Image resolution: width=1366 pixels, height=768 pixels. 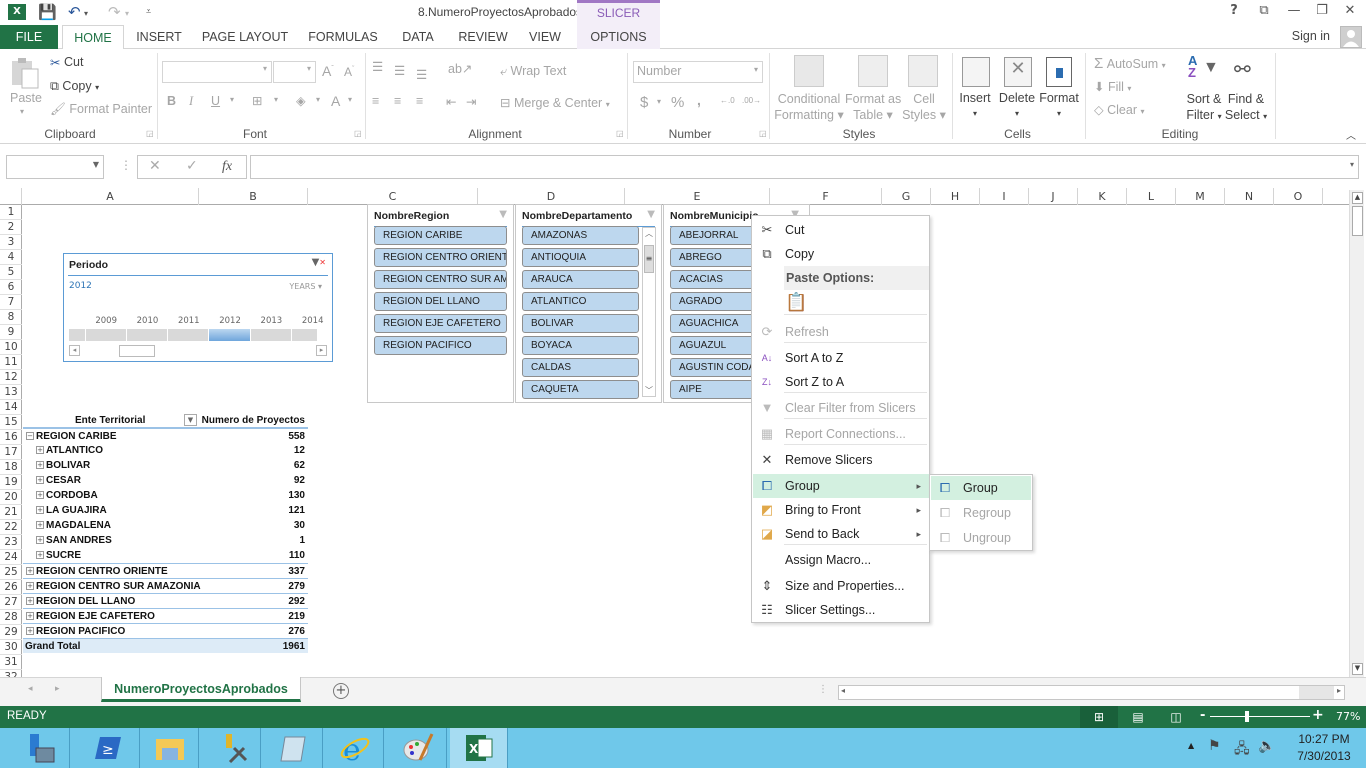 What do you see at coordinates (841, 460) in the screenshot?
I see `menu-item-remove-slicers: ✕ Remove Slicers` at bounding box center [841, 460].